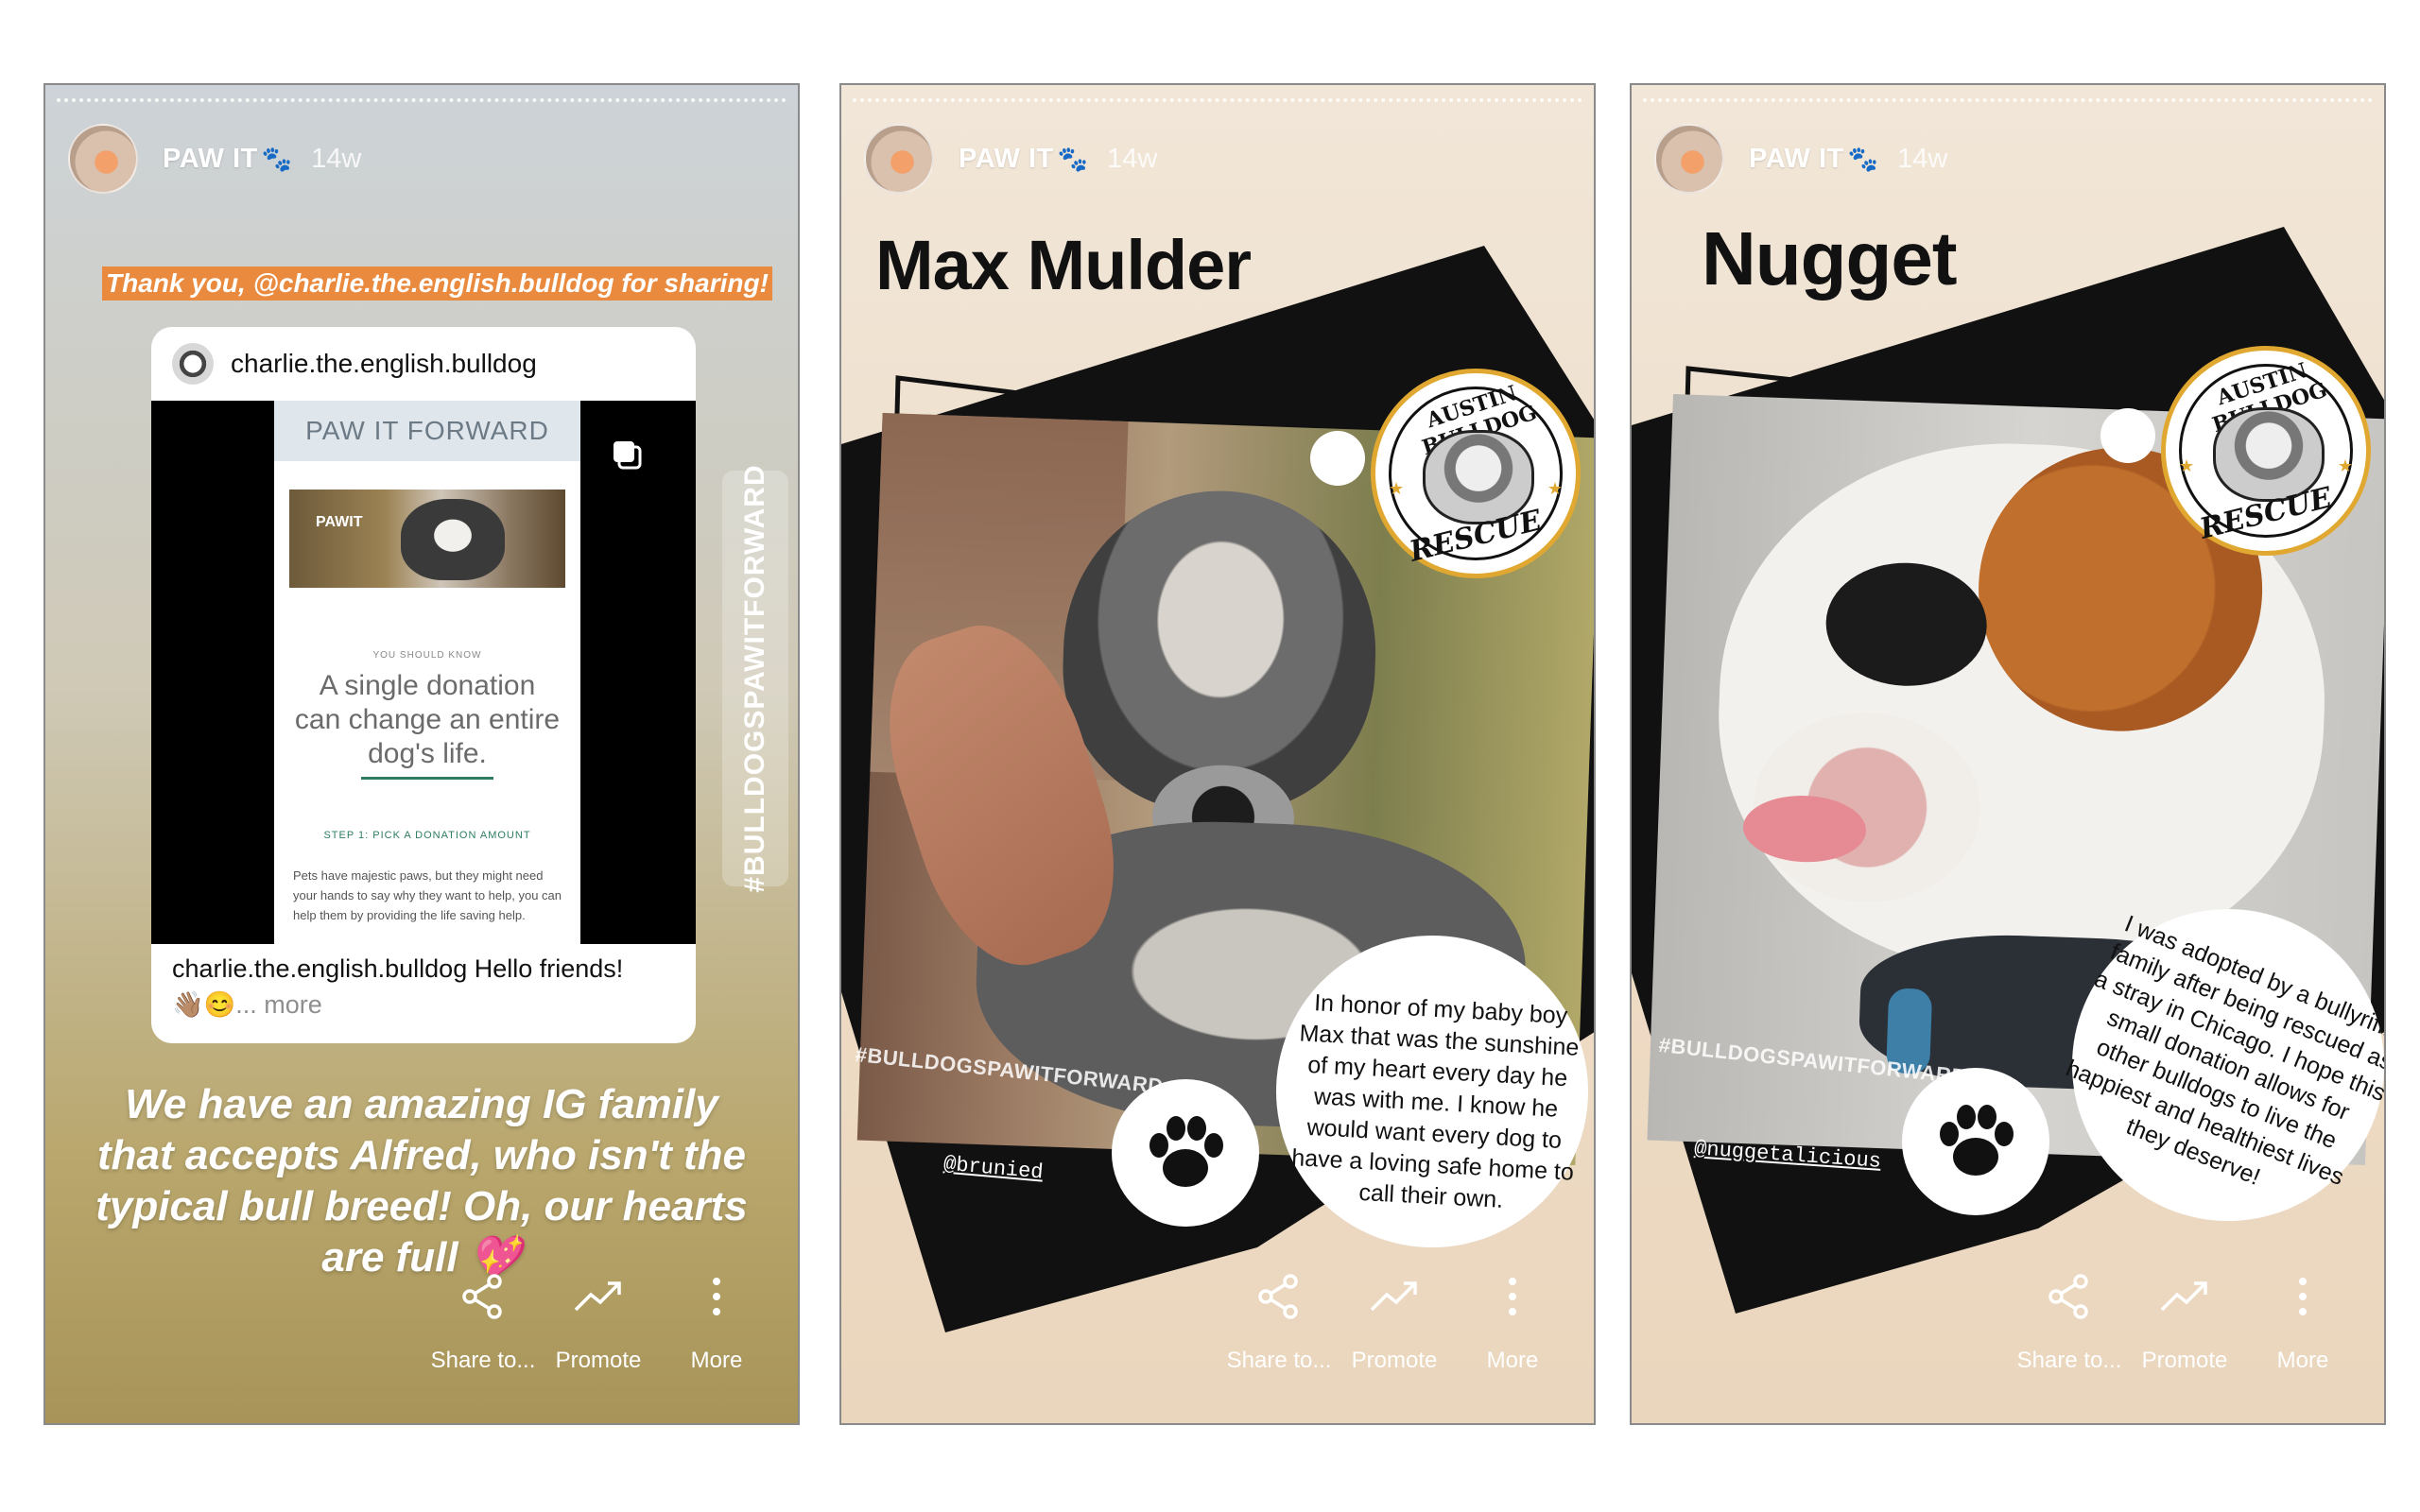 The width and height of the screenshot is (2420, 1512). I want to click on site-title: PAW IT FORWARD, so click(427, 431).